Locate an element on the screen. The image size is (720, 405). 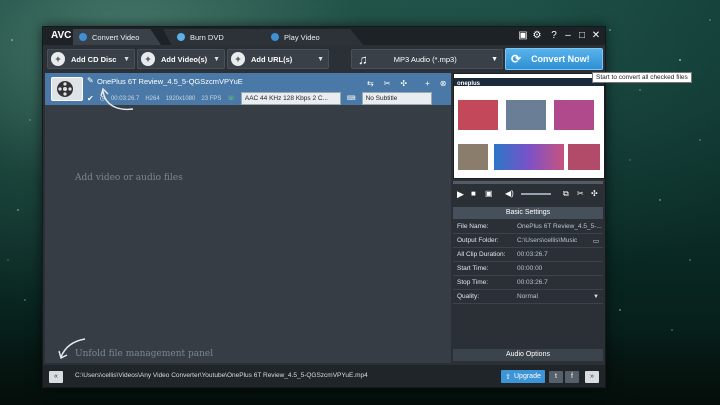
volume-slider is located at coordinates (536, 194).